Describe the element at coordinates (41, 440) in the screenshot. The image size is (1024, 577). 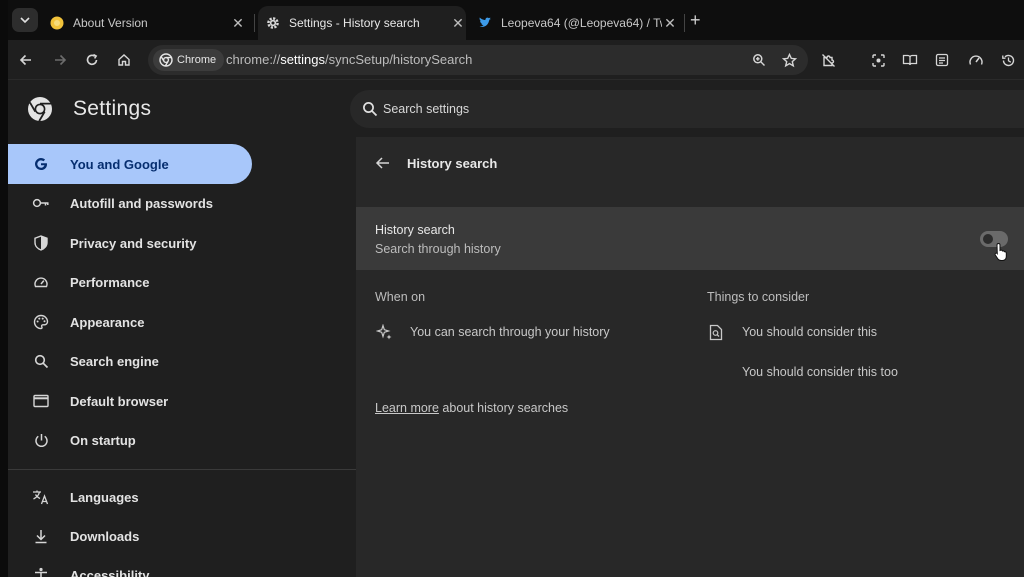
I see `power-icon` at that location.